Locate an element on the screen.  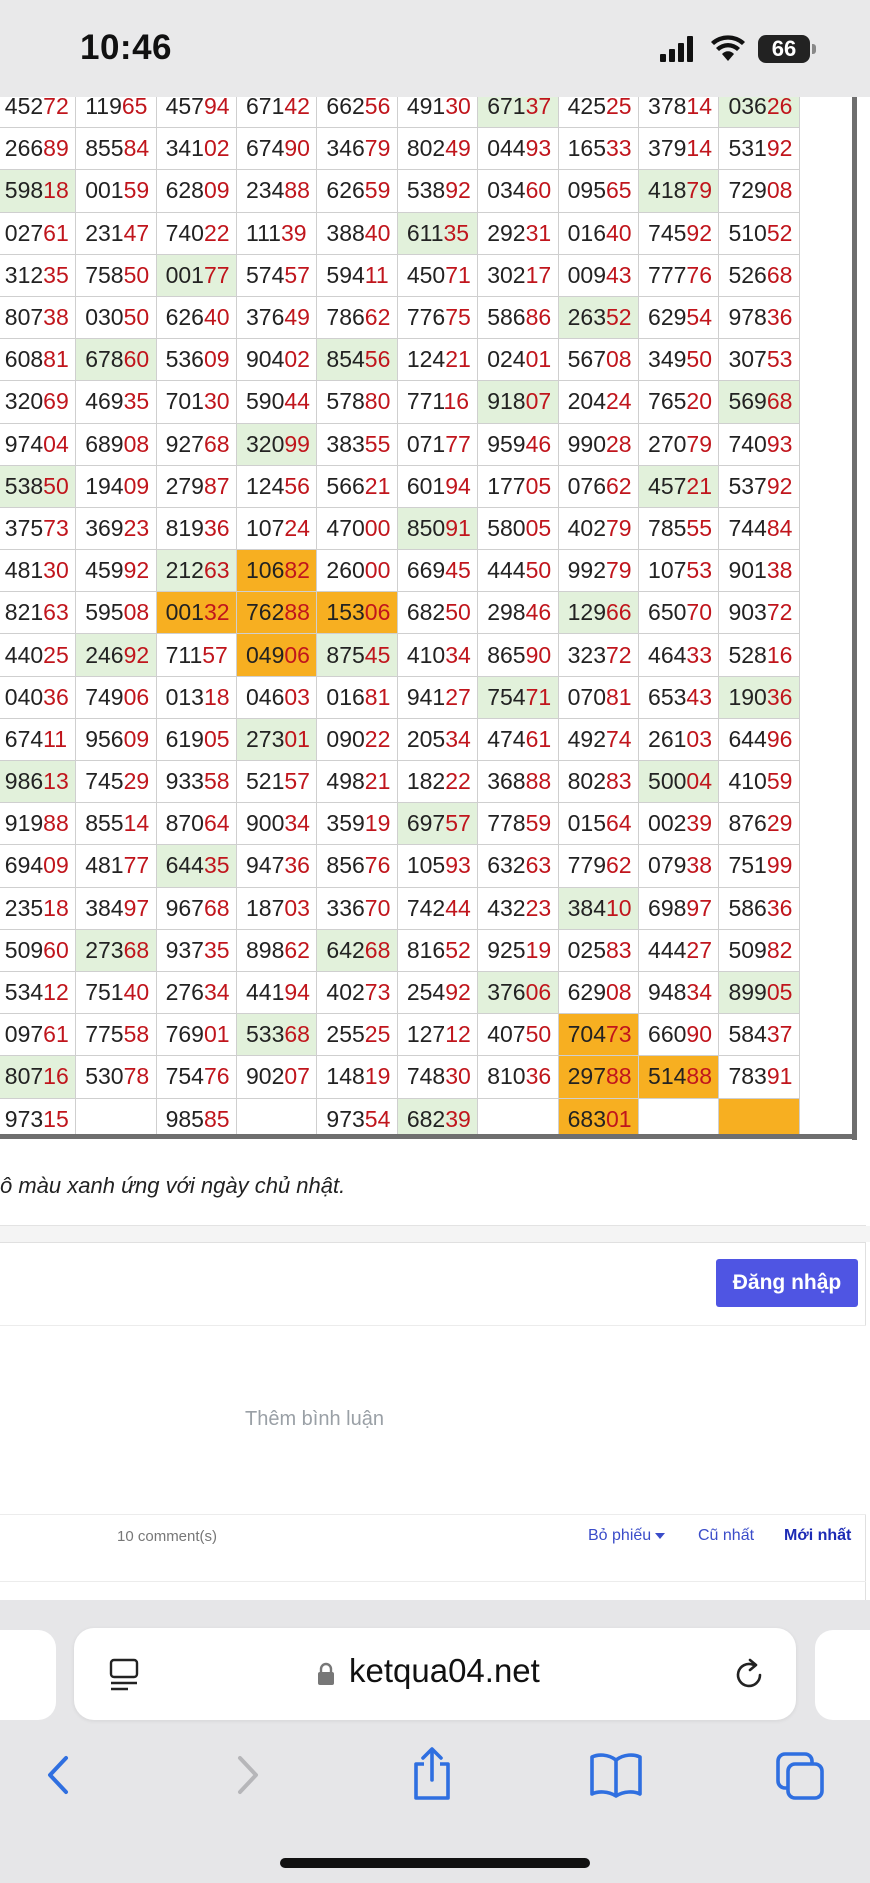
cell-last-two-digits: 39 is located at coordinates (458, 1118).